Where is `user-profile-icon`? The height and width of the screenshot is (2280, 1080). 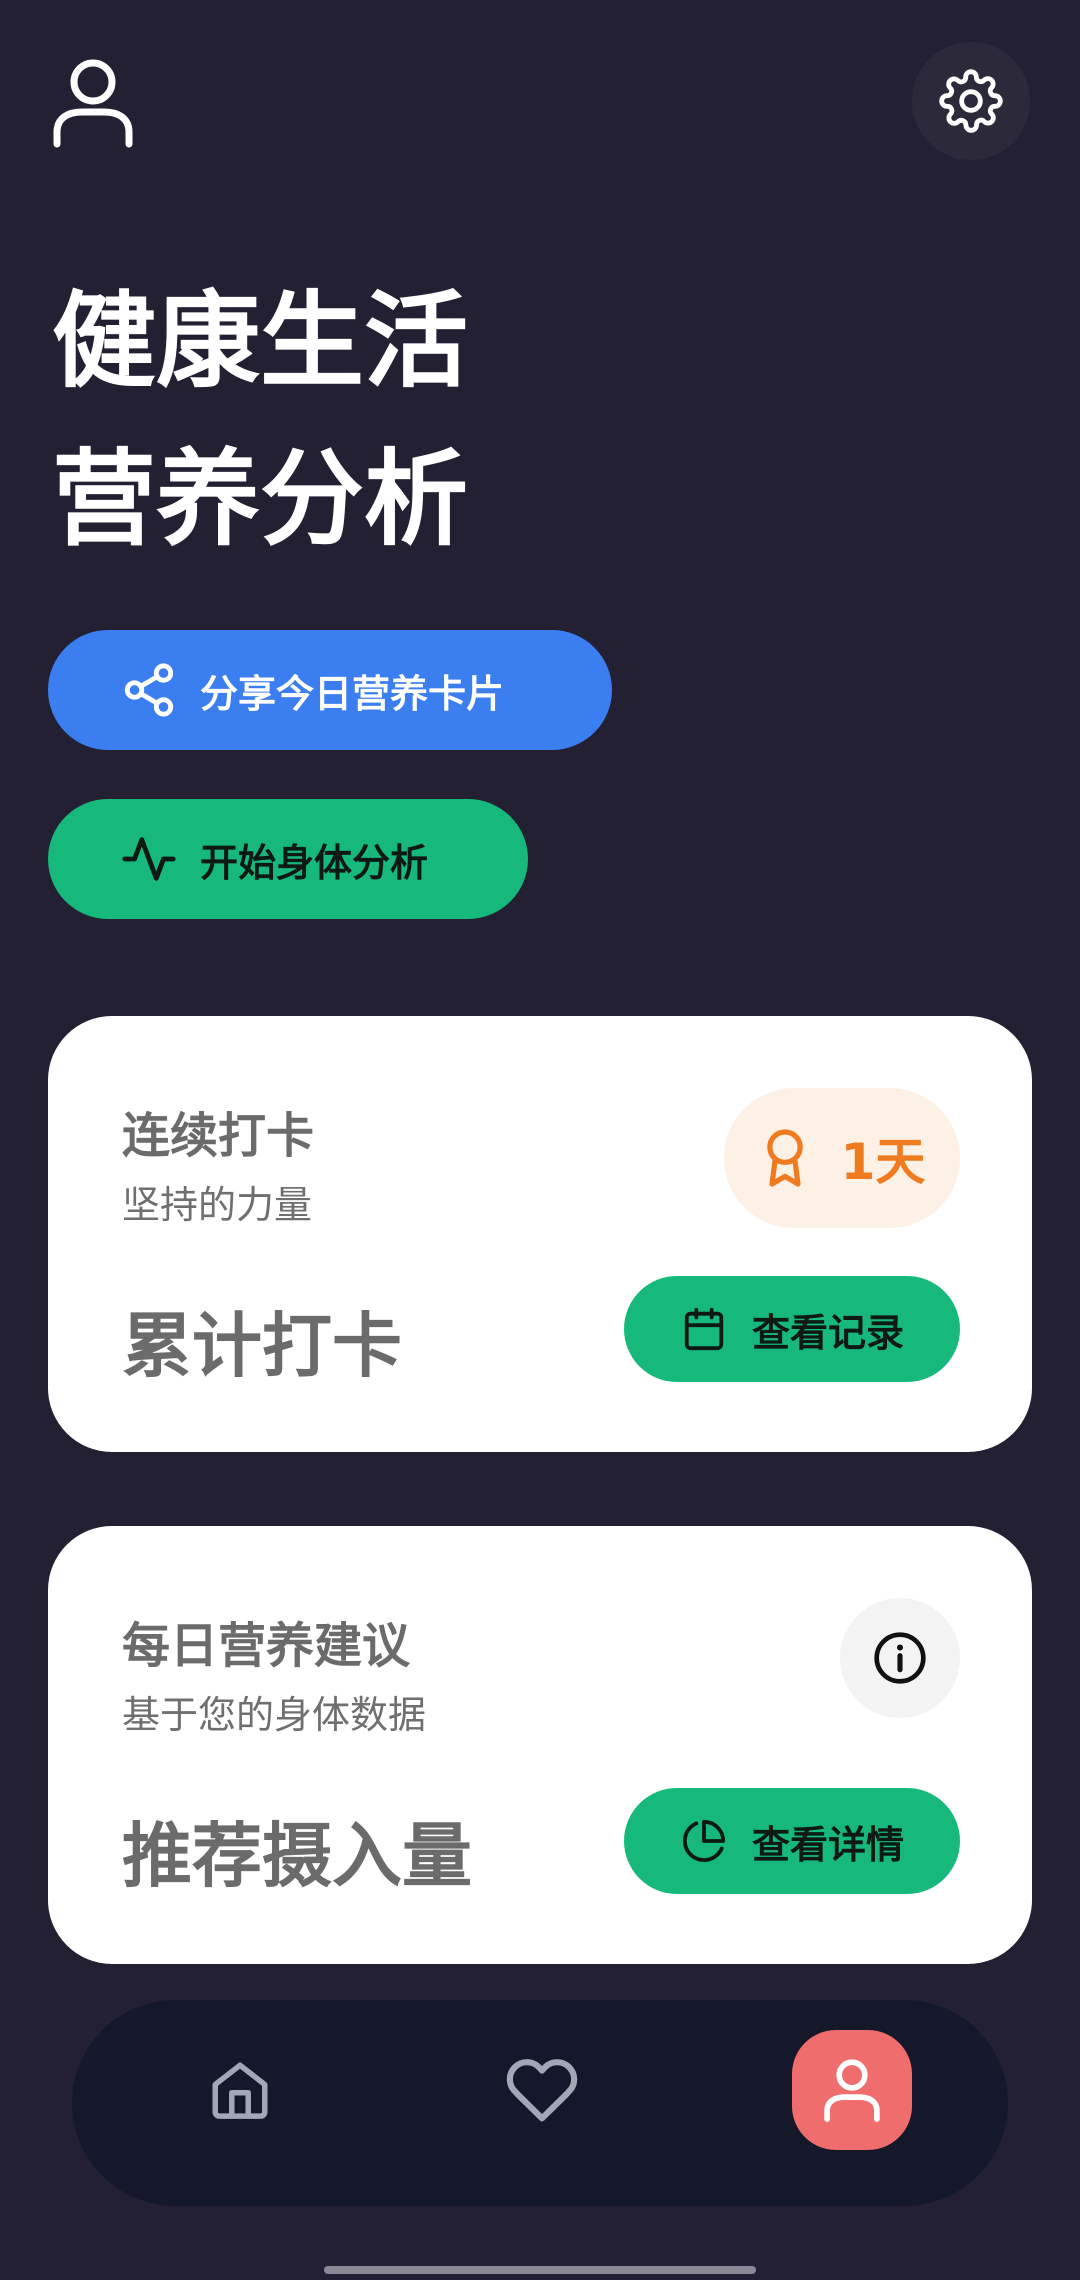
user-profile-icon is located at coordinates (93, 103).